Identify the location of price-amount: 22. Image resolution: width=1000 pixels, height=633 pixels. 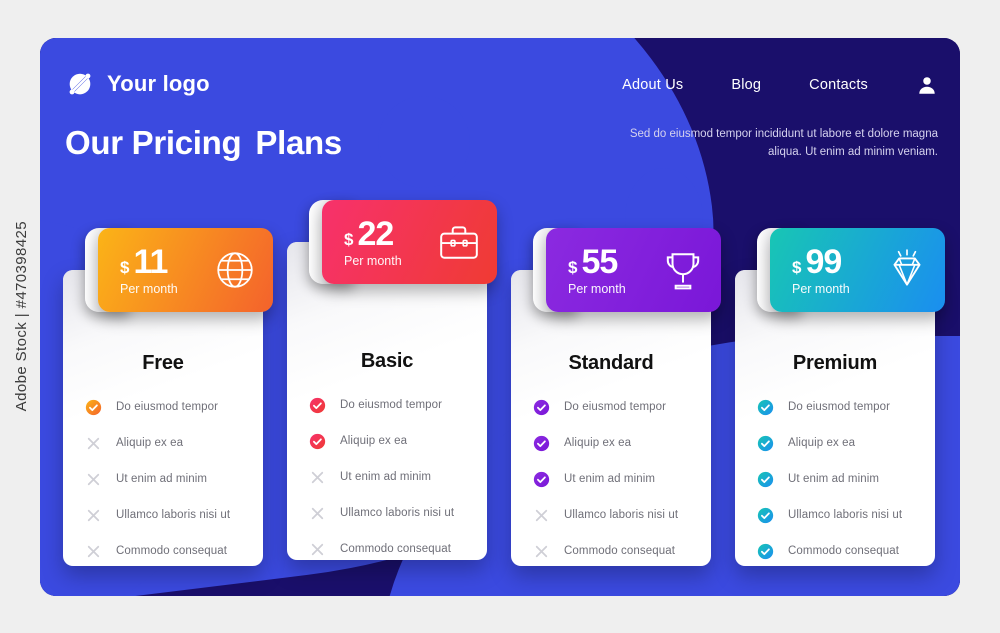
(375, 233).